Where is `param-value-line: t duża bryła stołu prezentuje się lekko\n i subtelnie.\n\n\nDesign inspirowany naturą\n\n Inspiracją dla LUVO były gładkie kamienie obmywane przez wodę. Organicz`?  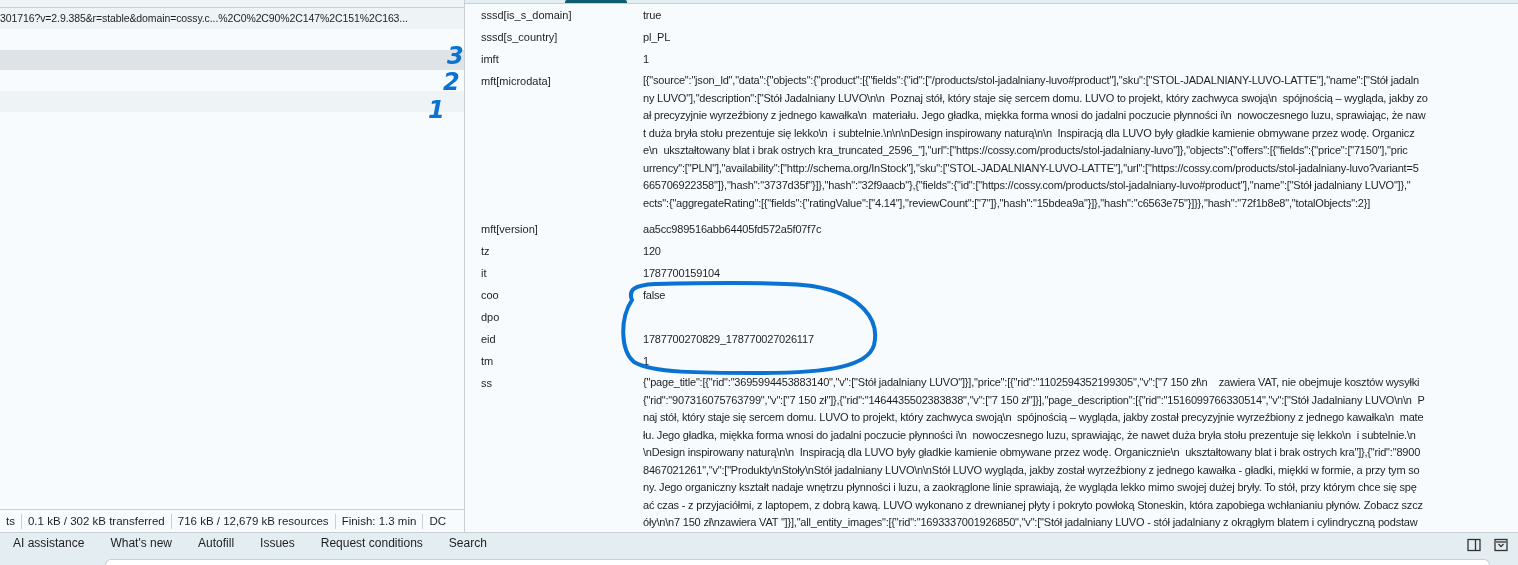
param-value-line: t duża bryła stołu prezentuje się lekko\n i subtelnie.\n\n\nDesign inspirowany naturą\n\n Inspiracją dla LUVO były gładkie kamienie obmywane przez wodę. Organicz is located at coordinates (1029, 133).